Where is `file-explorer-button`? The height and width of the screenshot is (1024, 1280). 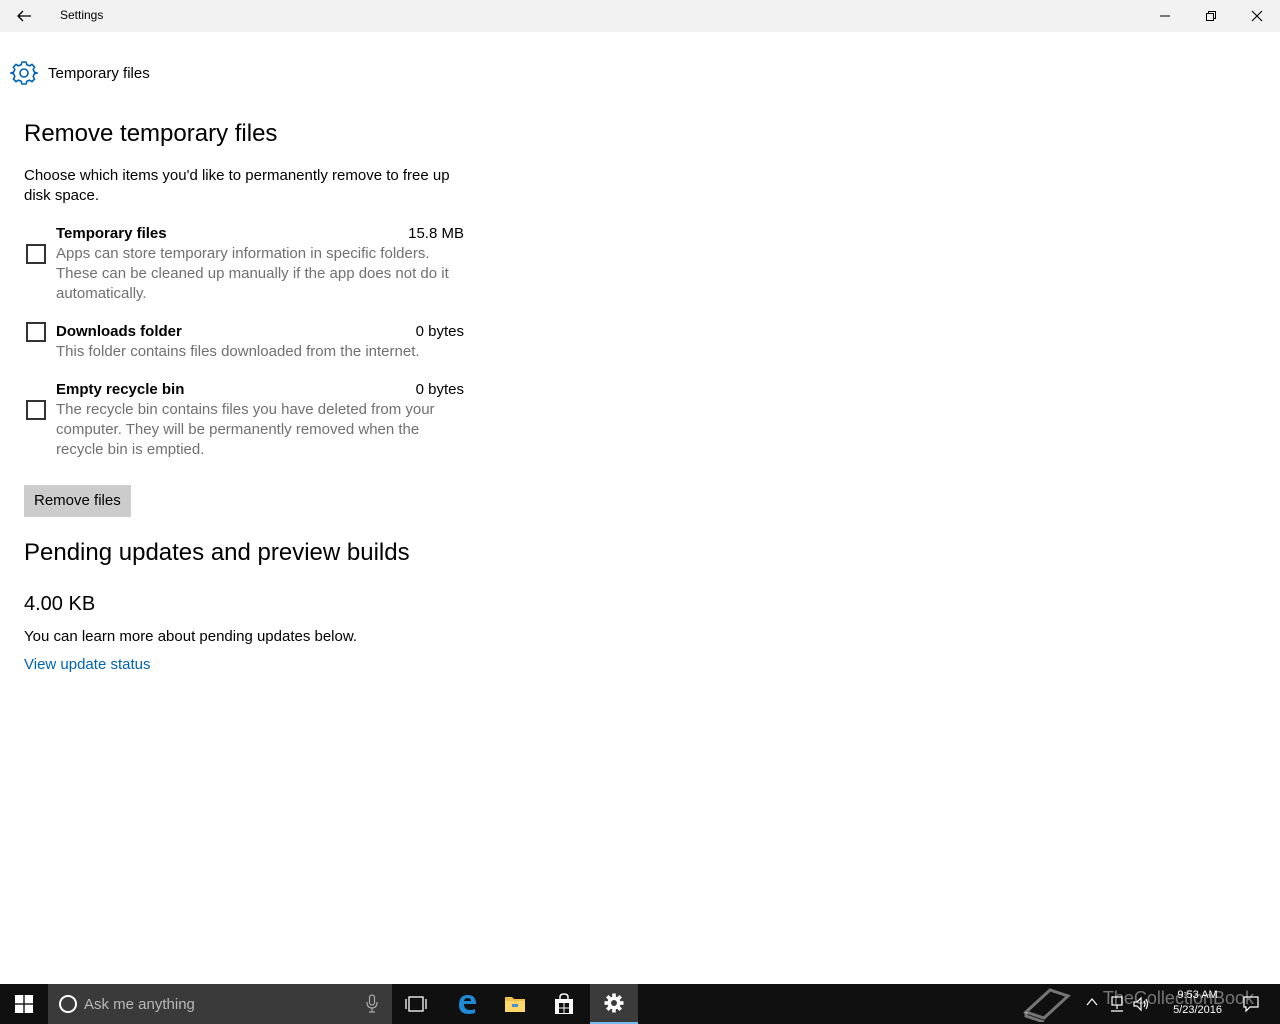
file-explorer-button is located at coordinates (515, 1004).